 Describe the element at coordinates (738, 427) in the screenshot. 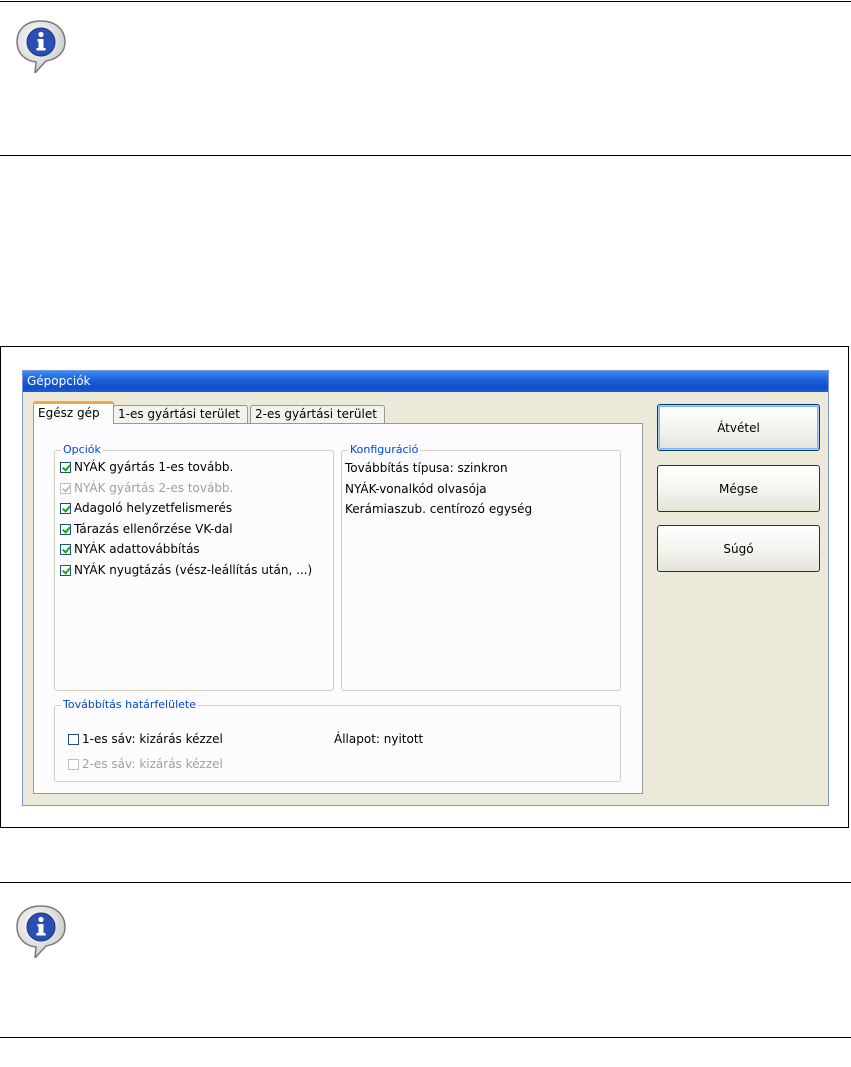

I see `accept-button: Átvétel` at that location.